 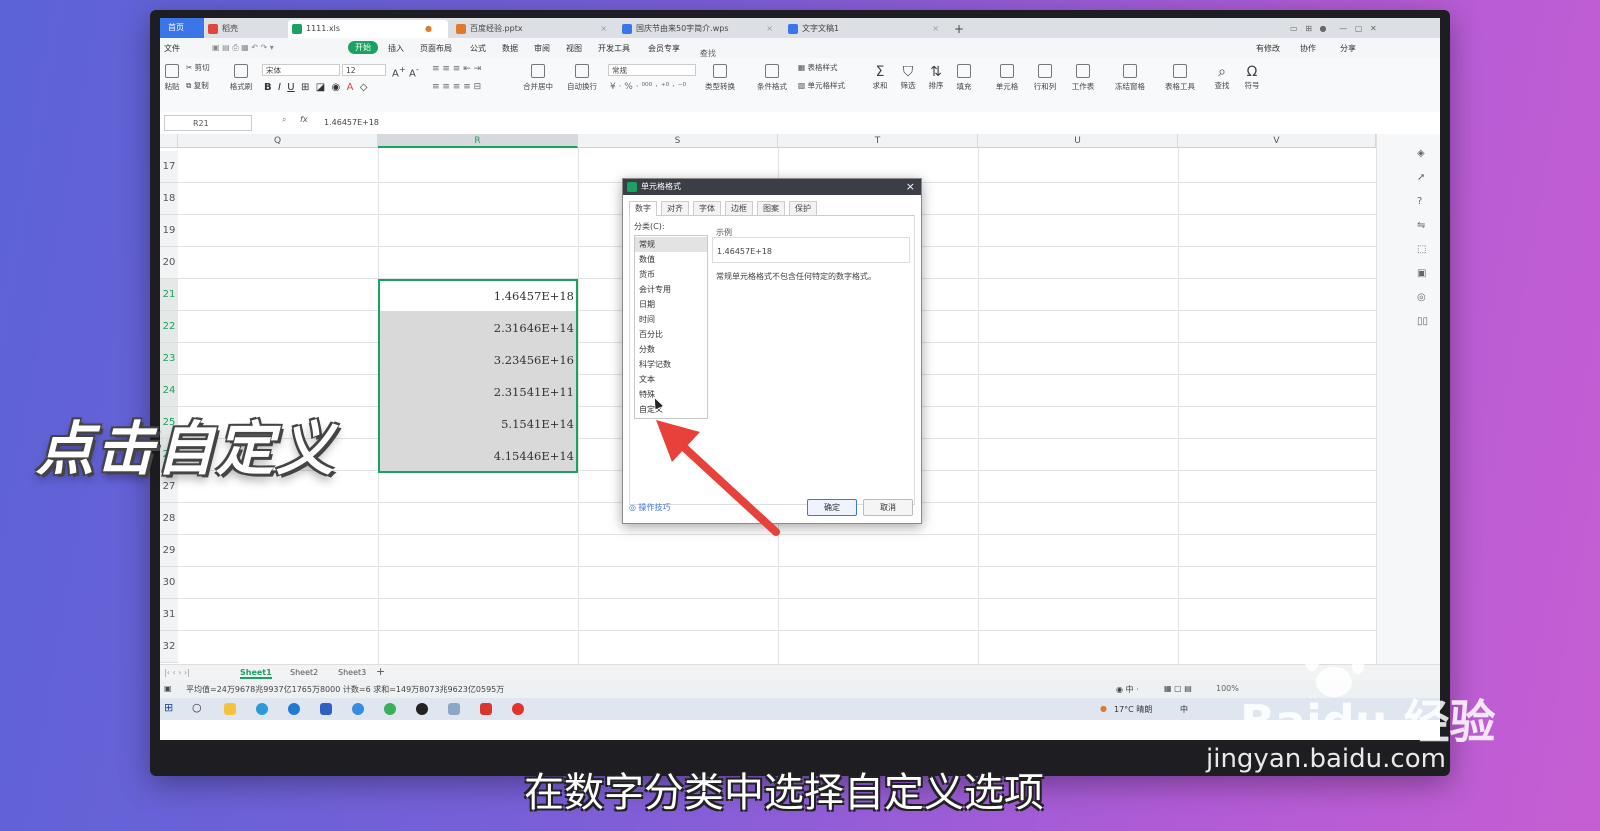 I want to click on wrap-text-button: 自动换行, so click(x=582, y=78).